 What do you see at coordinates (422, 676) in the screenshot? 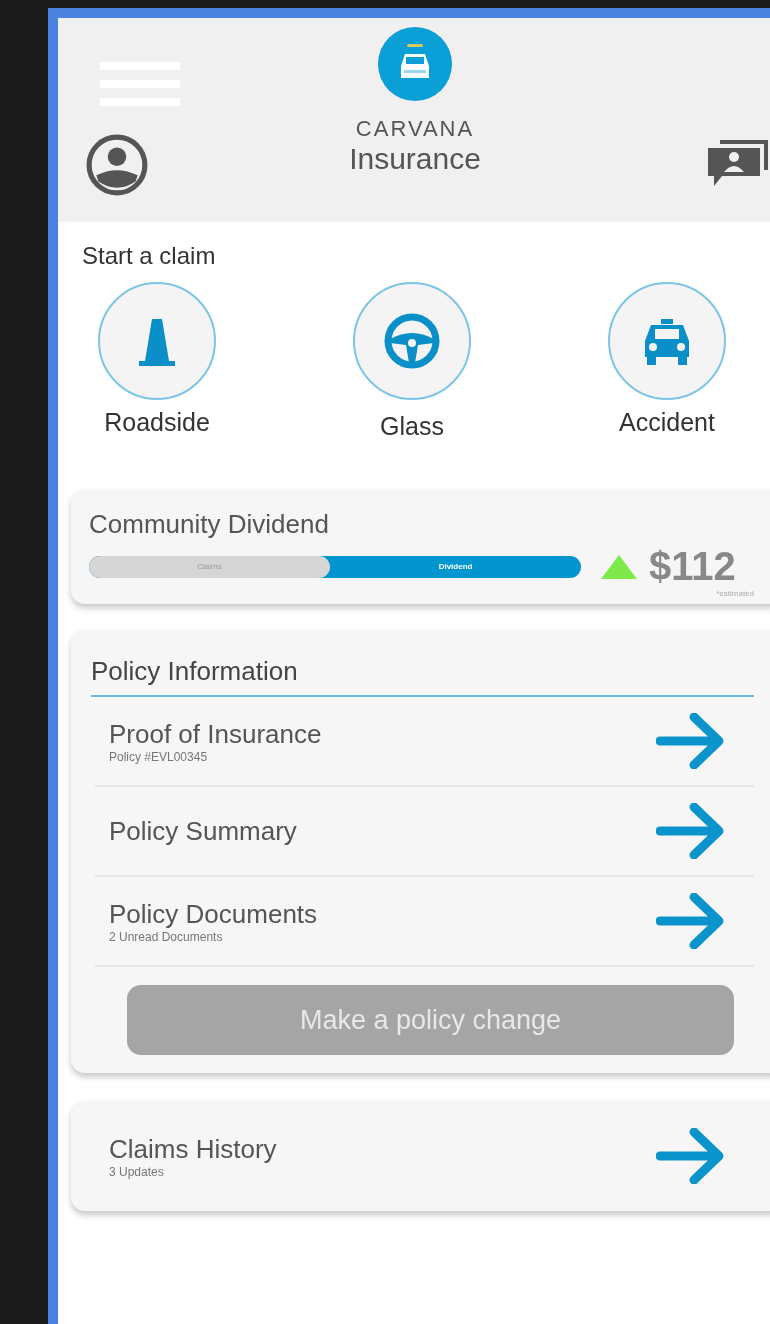
I see `card-title: Policy Information` at bounding box center [422, 676].